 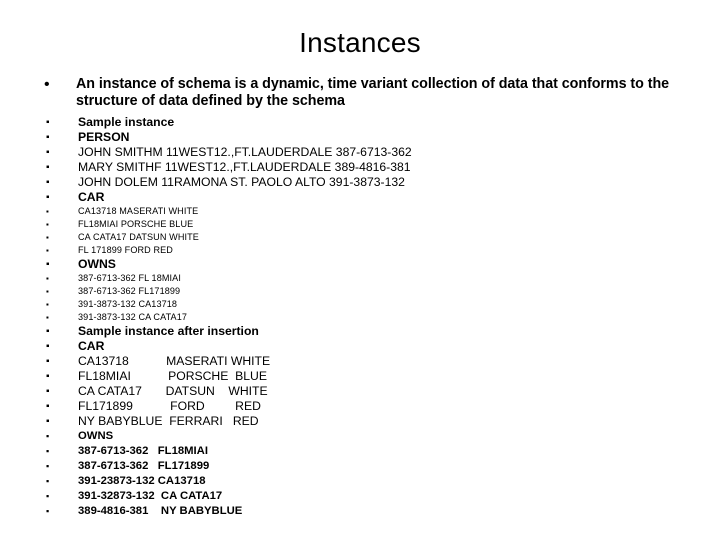 I want to click on list-item: ▪ 391-23873-132 CA13718, so click(x=360, y=481).